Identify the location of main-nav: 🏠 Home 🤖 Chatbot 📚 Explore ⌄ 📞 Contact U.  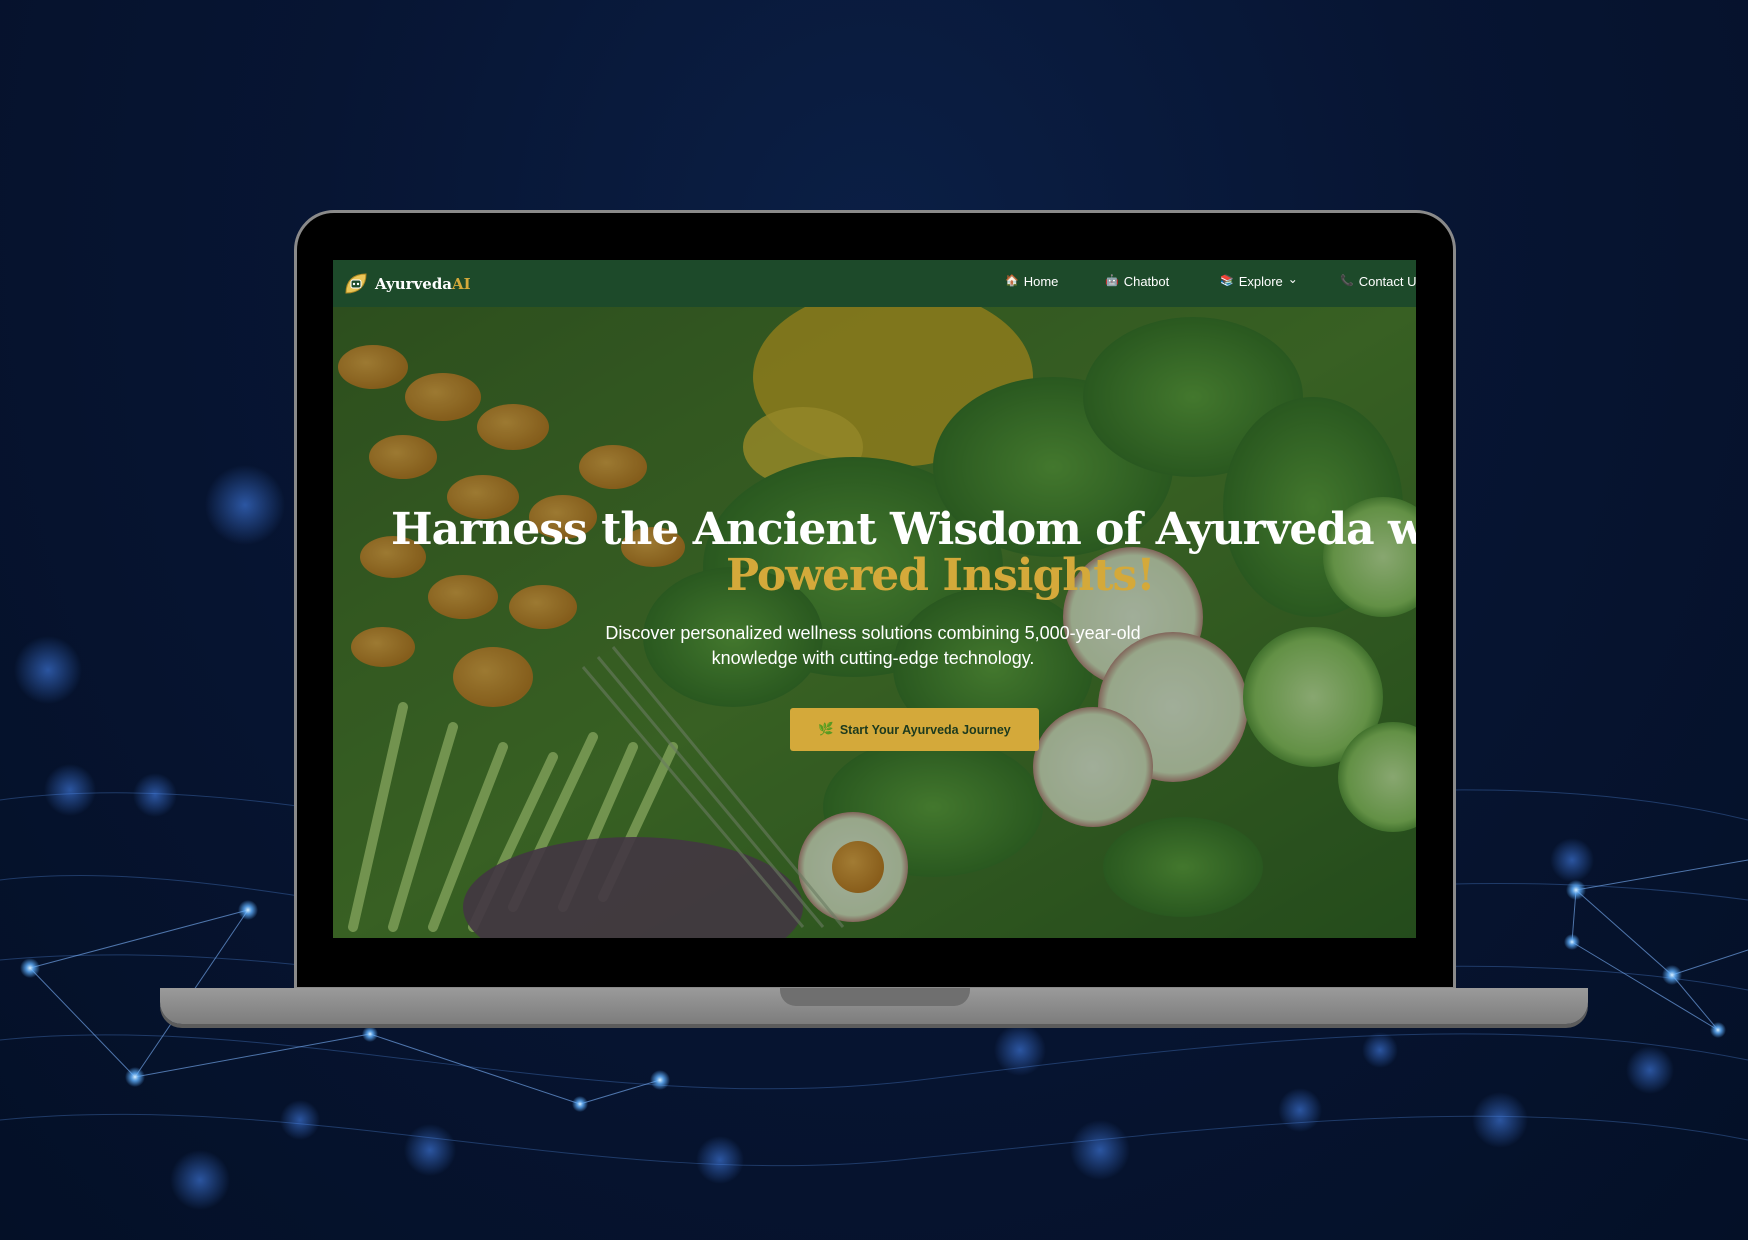
(874, 283).